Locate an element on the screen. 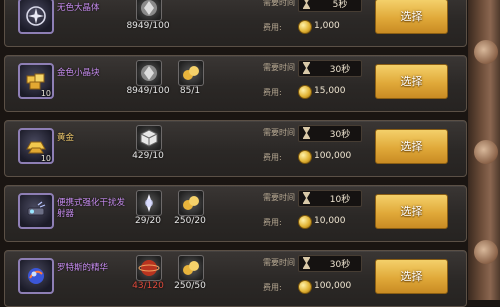 The height and width of the screenshot is (307, 500). light-shard-icon is located at coordinates (149, 203).